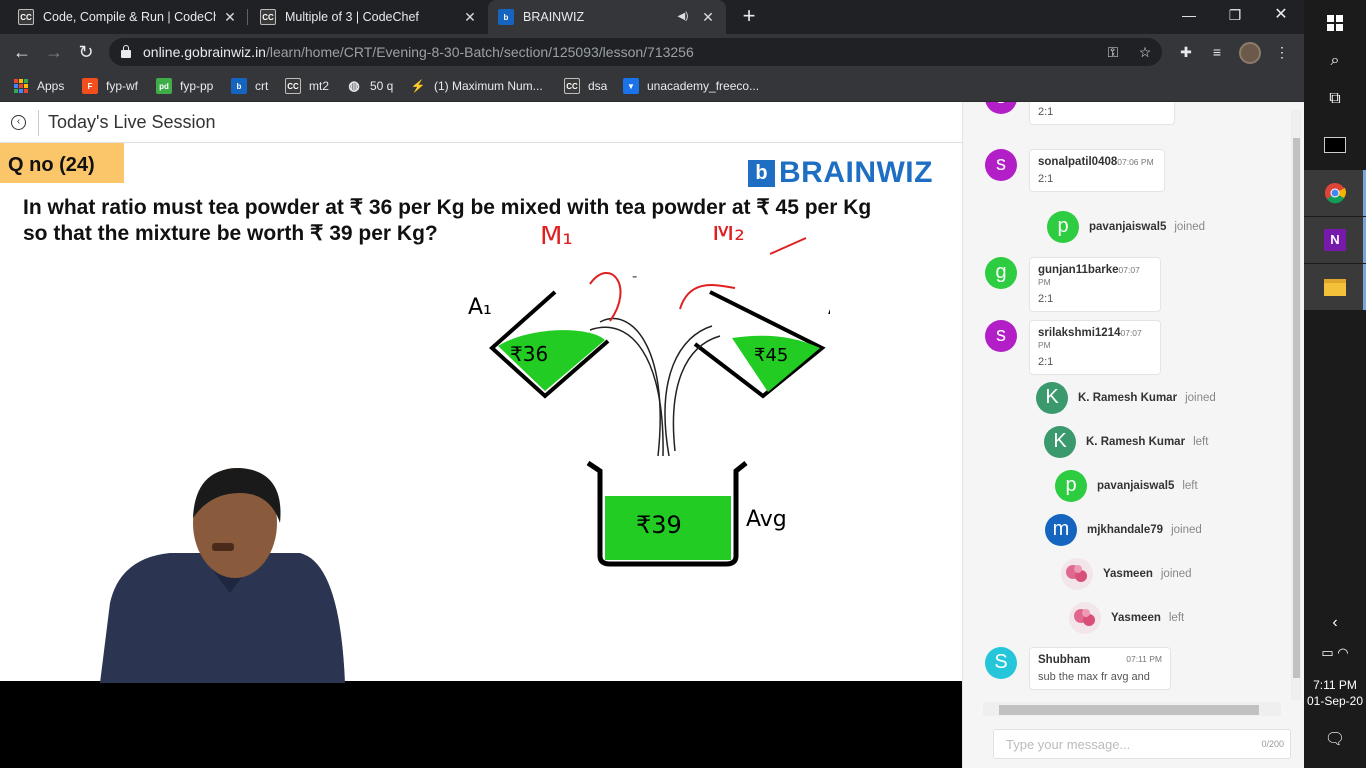  What do you see at coordinates (631, 86) in the screenshot?
I see `unacademy-icon: ▼` at bounding box center [631, 86].